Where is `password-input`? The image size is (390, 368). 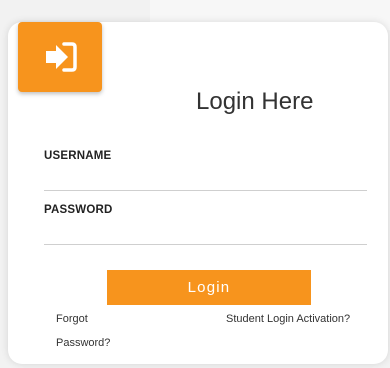
password-input is located at coordinates (205, 232).